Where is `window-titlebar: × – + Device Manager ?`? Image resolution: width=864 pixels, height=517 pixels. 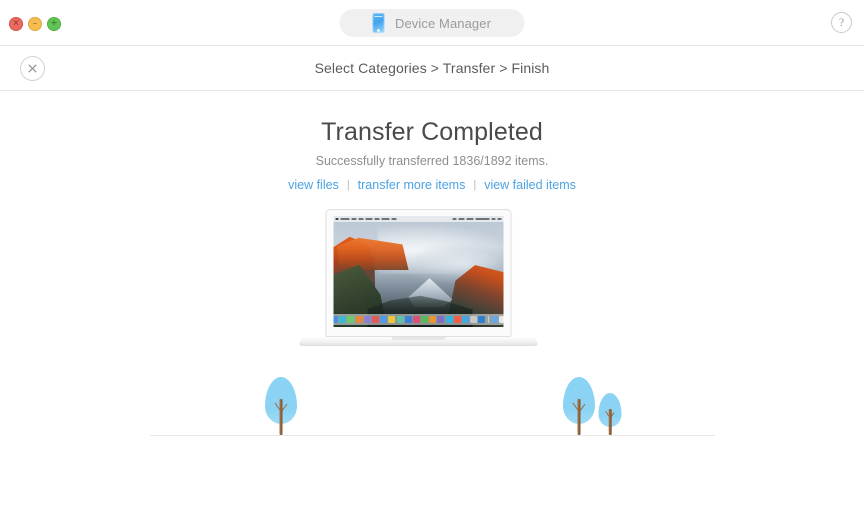
window-titlebar: × – + Device Manager ? is located at coordinates (432, 23).